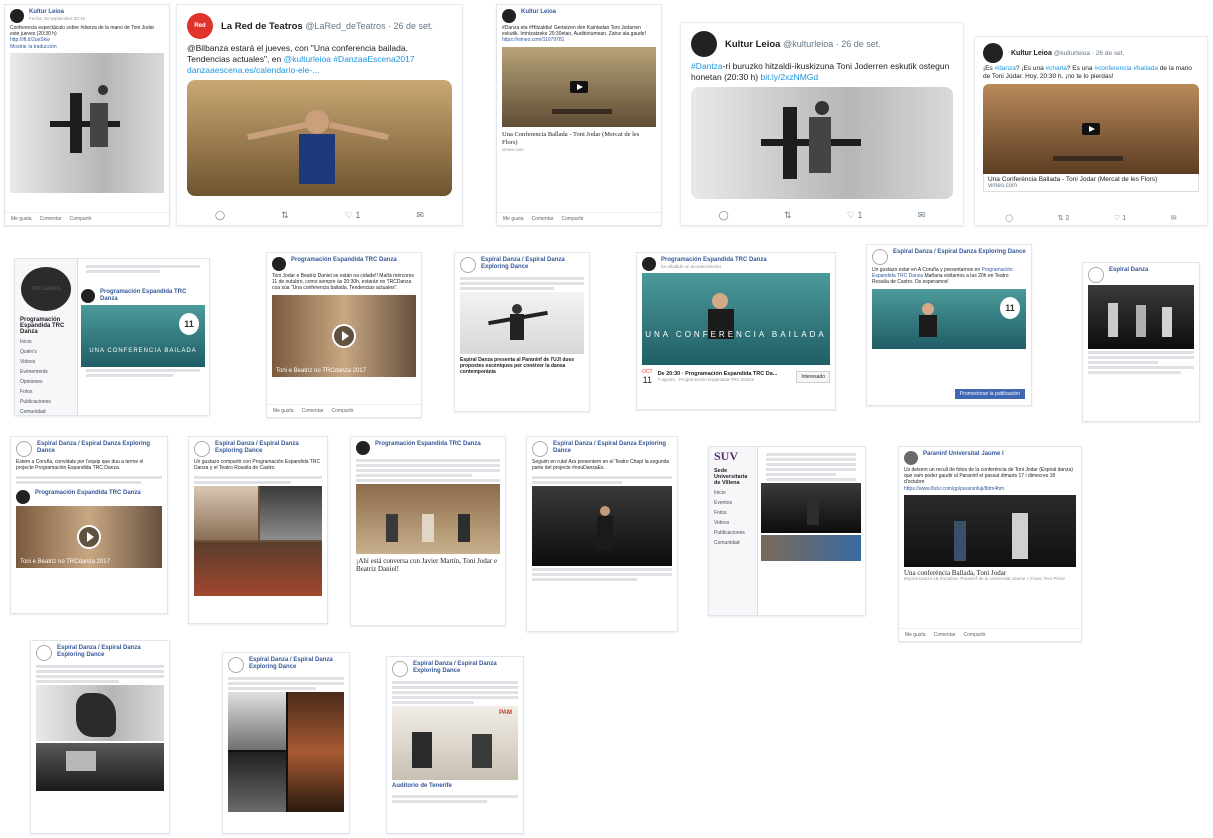 This screenshot has height=838, width=1213. What do you see at coordinates (369, 26) in the screenshot?
I see `account-handle: @LaRed_deTeatros · 26 de set.` at bounding box center [369, 26].